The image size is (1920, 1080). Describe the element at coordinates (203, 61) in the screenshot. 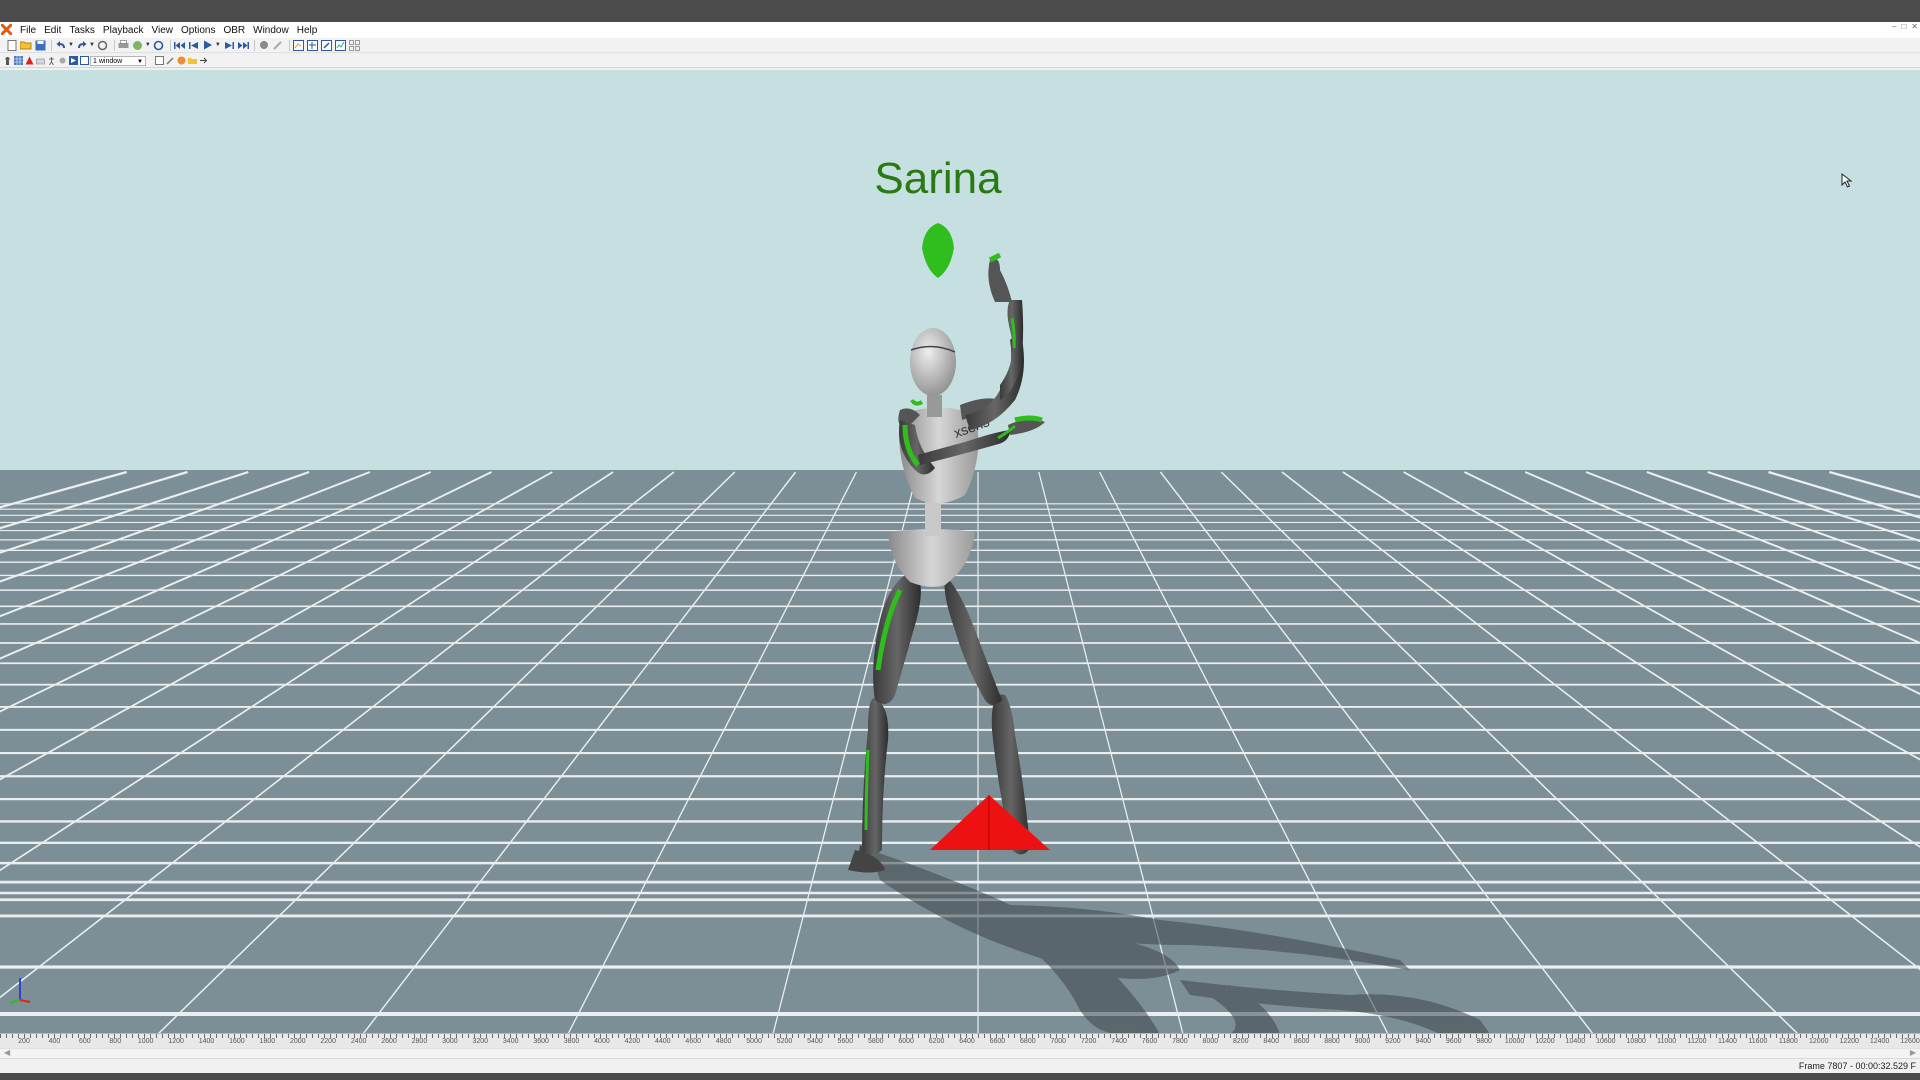

I see `arrow-icon` at that location.